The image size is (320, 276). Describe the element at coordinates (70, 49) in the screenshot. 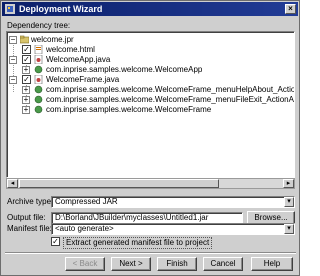

I see `tree-node-label: welcome.html` at that location.